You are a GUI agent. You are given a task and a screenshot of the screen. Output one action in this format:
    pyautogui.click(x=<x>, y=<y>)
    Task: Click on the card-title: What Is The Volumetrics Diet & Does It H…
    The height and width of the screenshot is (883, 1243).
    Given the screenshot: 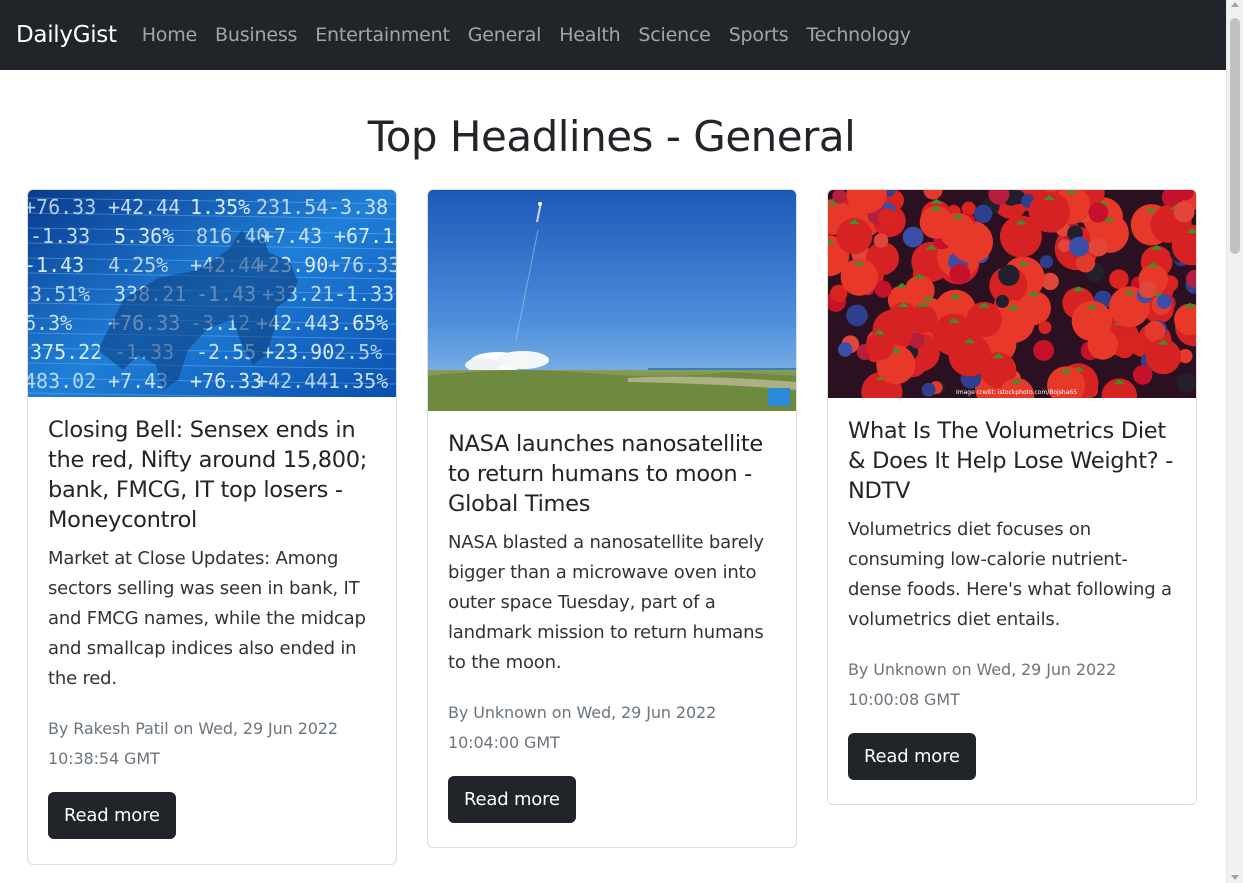 What is the action you would take?
    pyautogui.click(x=1011, y=461)
    